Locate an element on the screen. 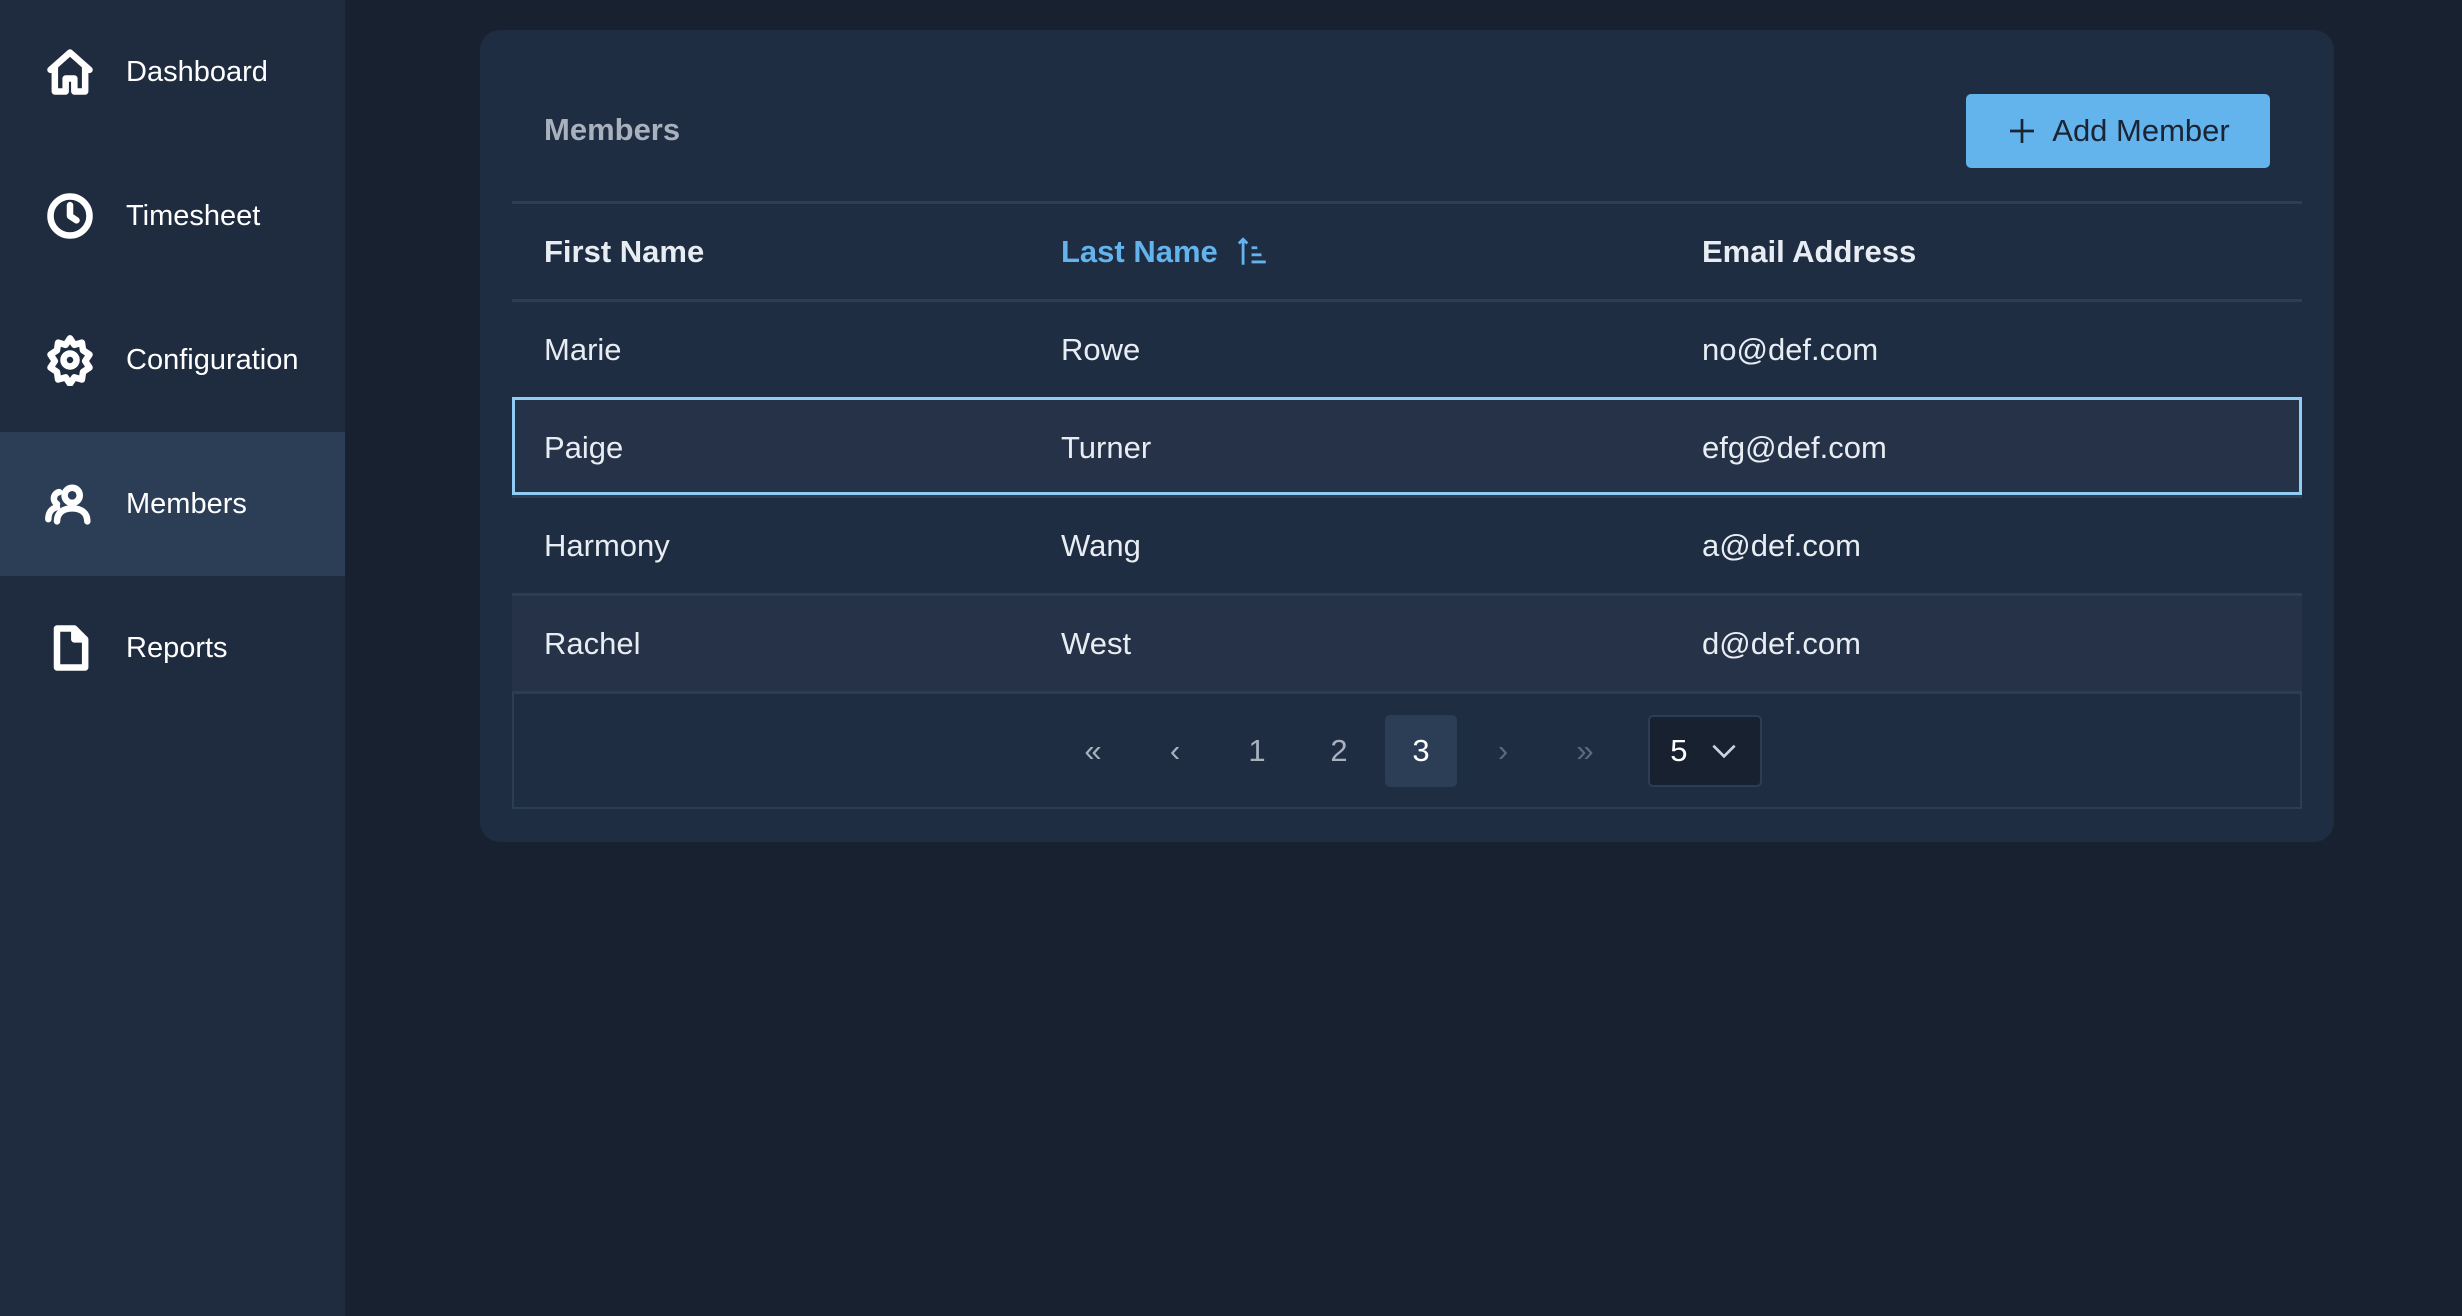 This screenshot has width=2462, height=1316. pagination: « ‹ 1 2 3 › » 5 is located at coordinates (1407, 750).